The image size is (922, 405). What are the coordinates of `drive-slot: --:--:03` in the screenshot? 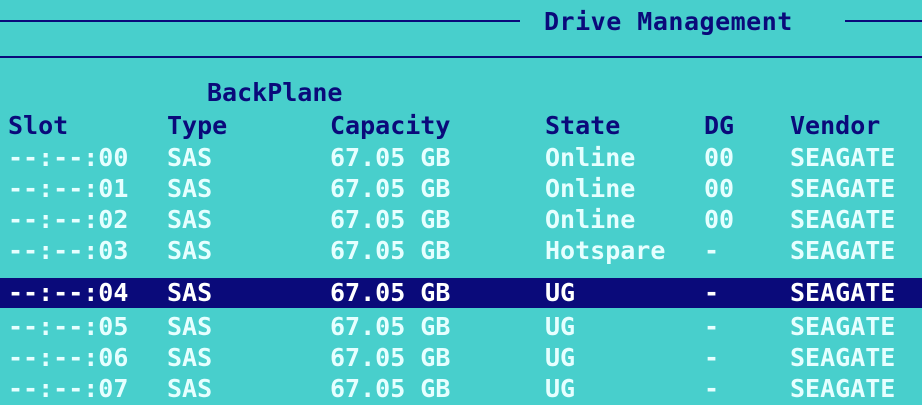 It's located at (68, 250).